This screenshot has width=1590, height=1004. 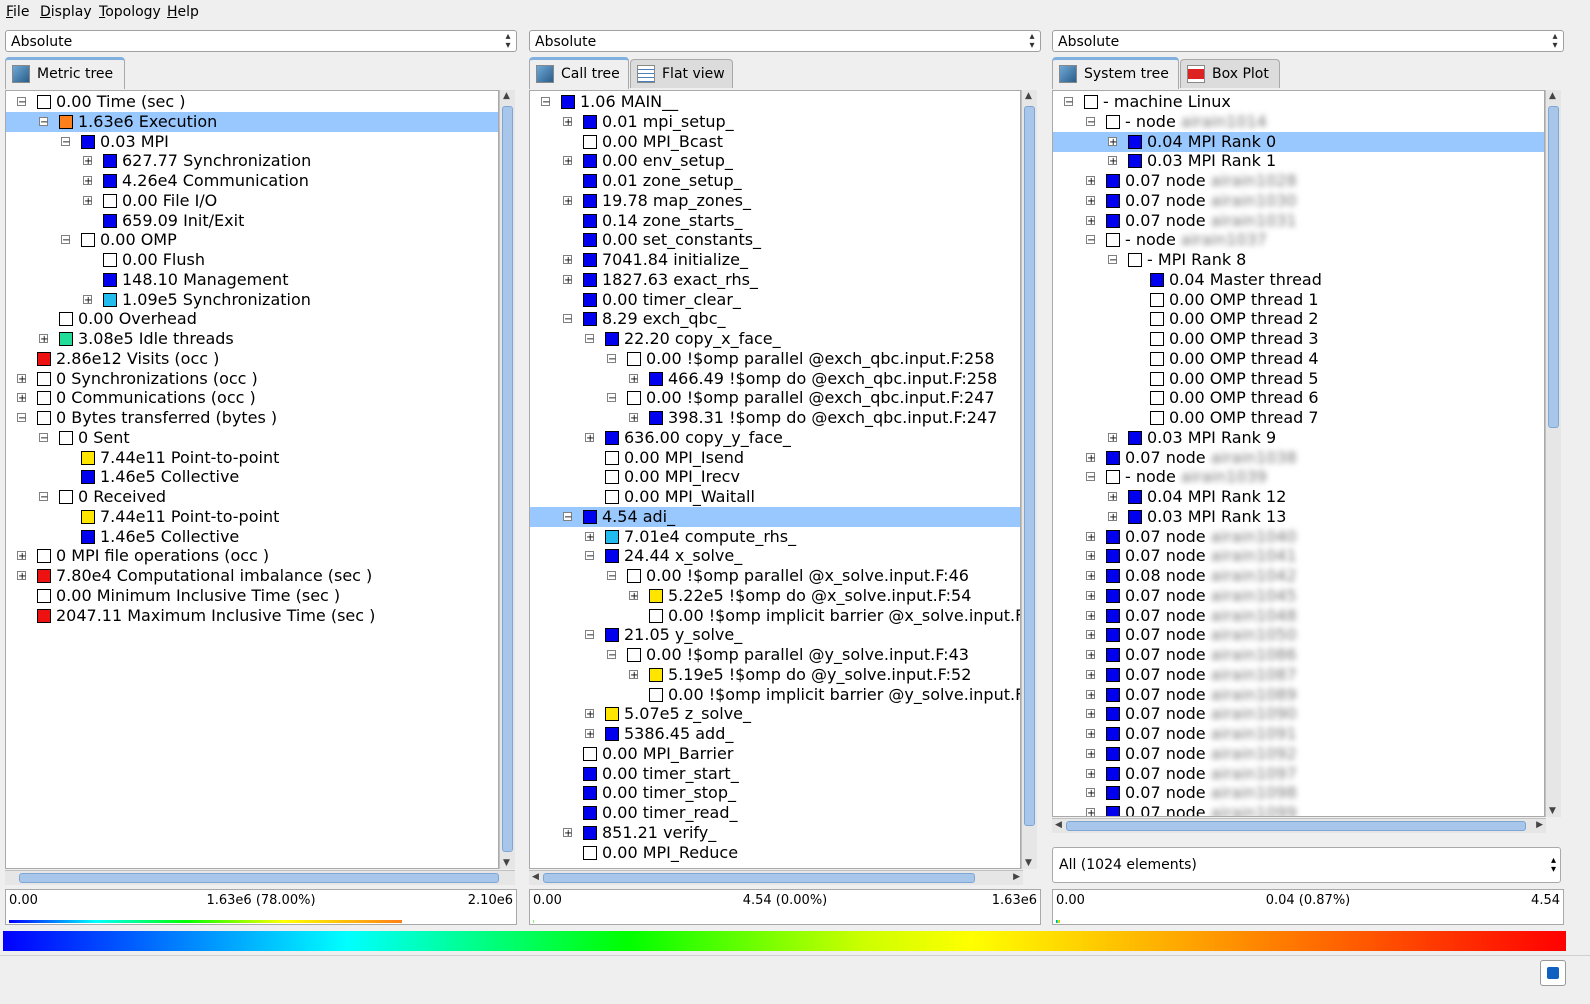 I want to click on tree-row: 0.00 OMP thread 1, so click(x=1298, y=300).